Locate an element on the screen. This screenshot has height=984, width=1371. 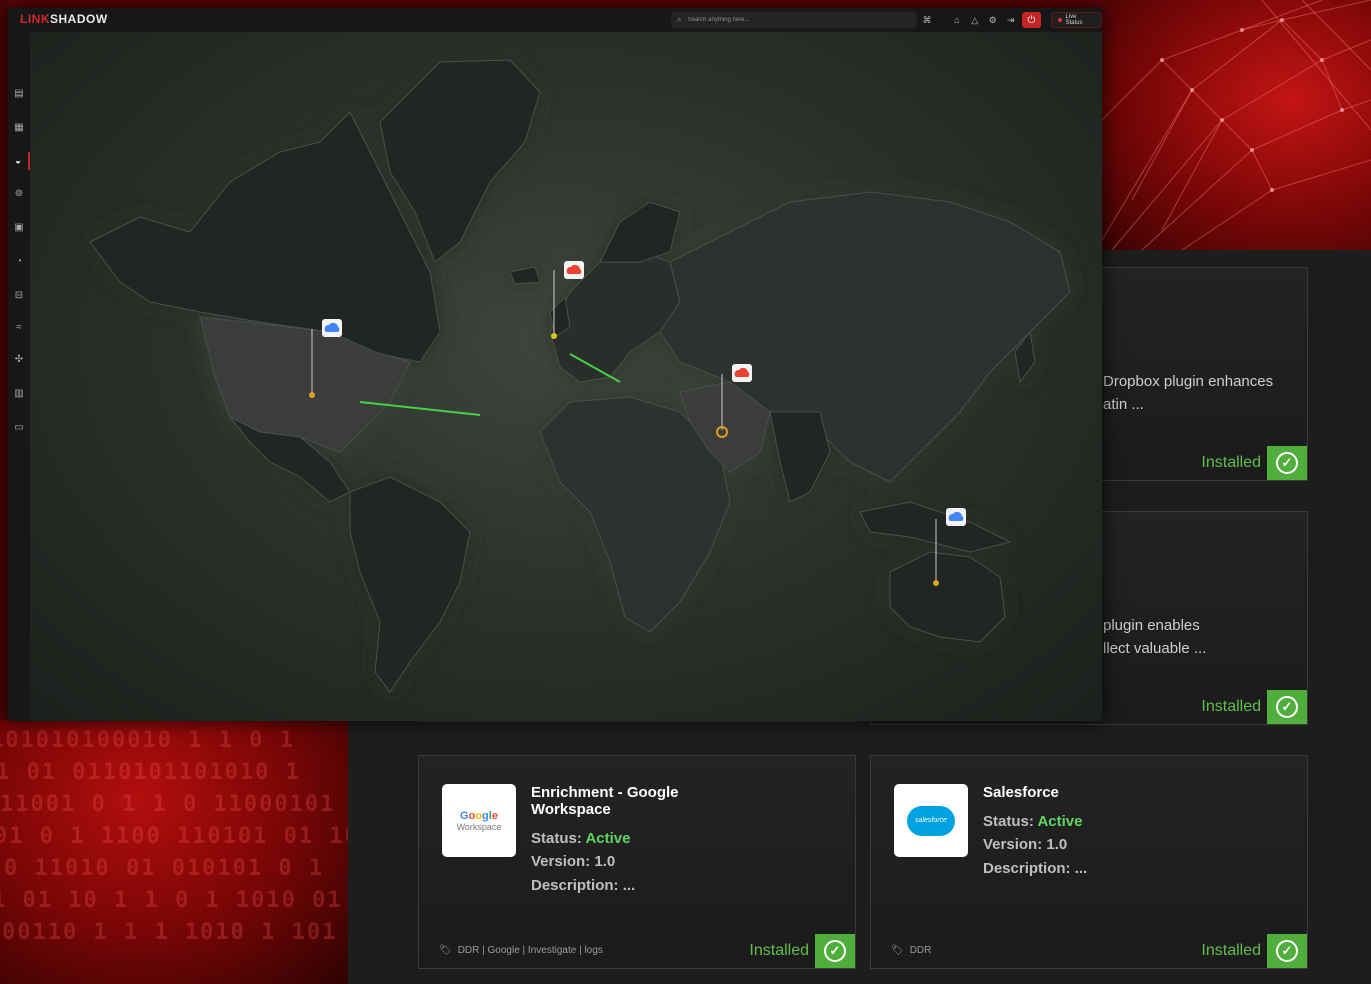
google-workspace-logo: Google Workspace is located at coordinates (479, 820).